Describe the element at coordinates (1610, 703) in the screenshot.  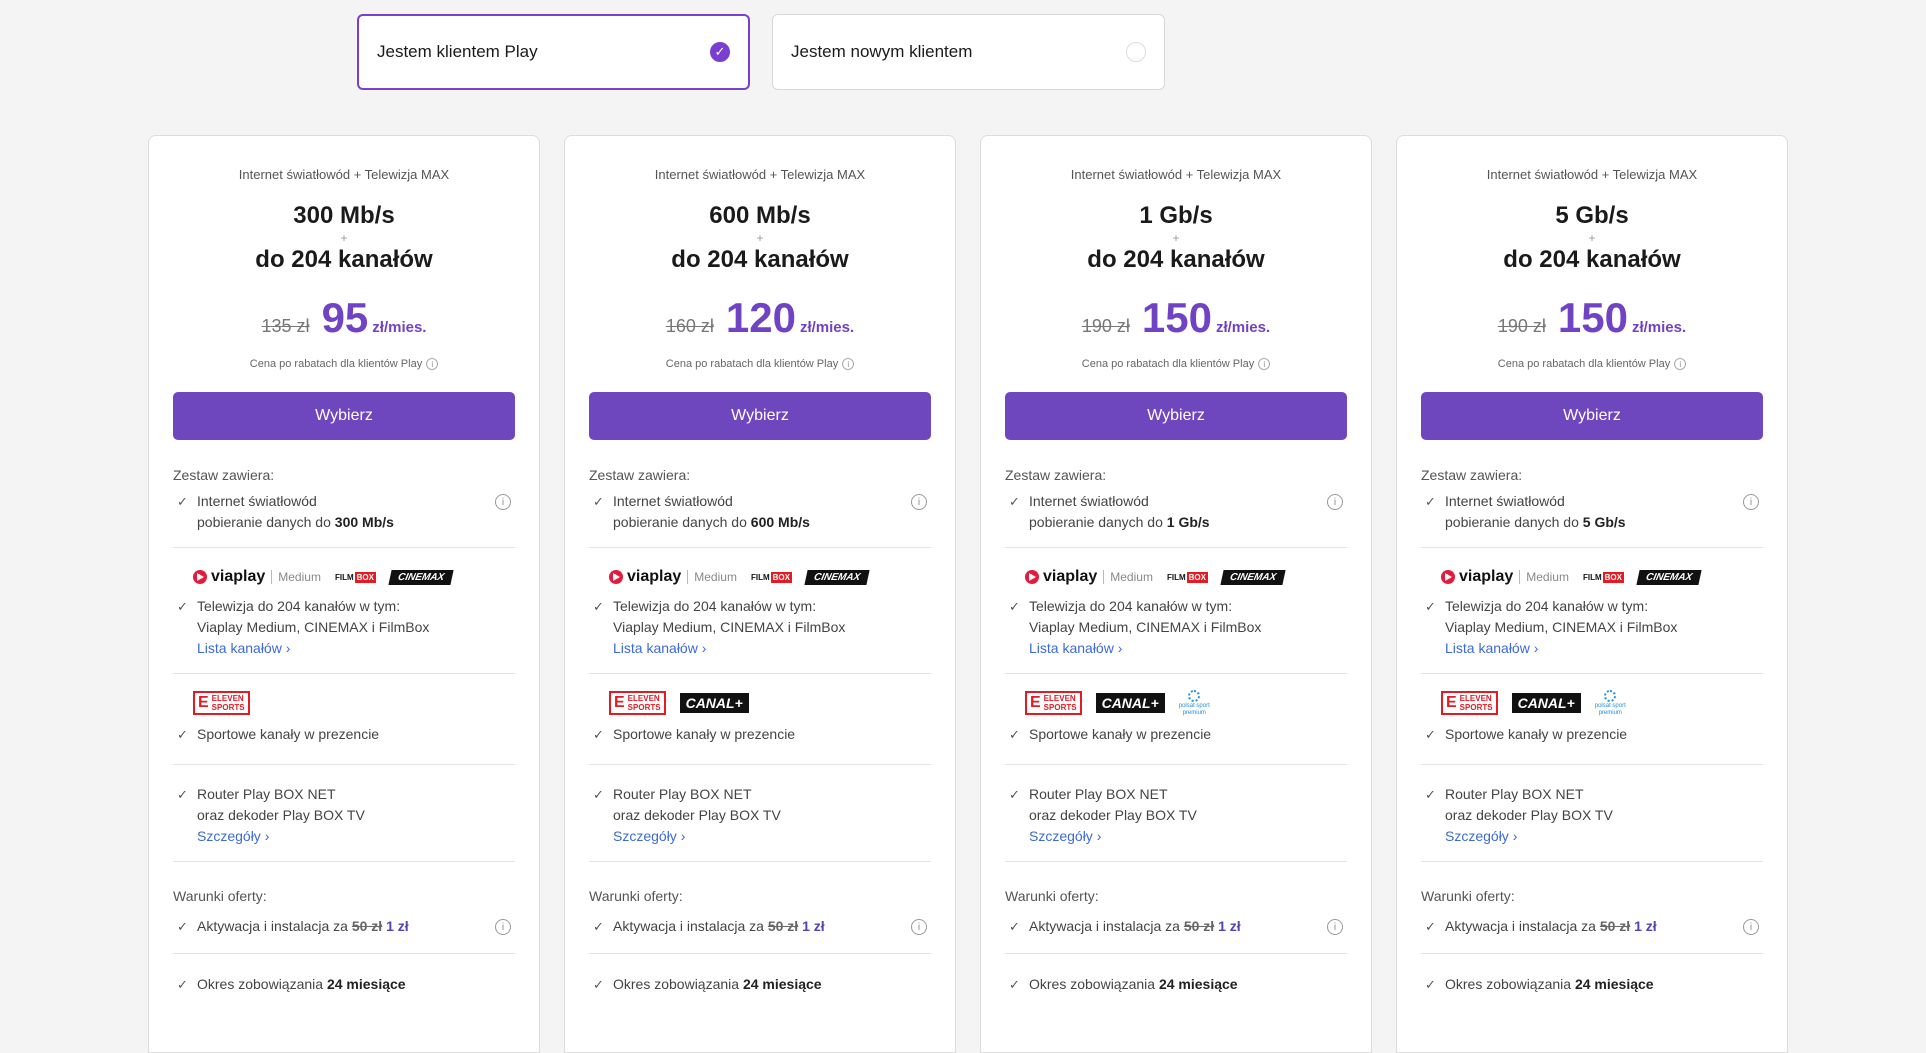
I see `polsat-sport-logo: polsat sport premium` at that location.